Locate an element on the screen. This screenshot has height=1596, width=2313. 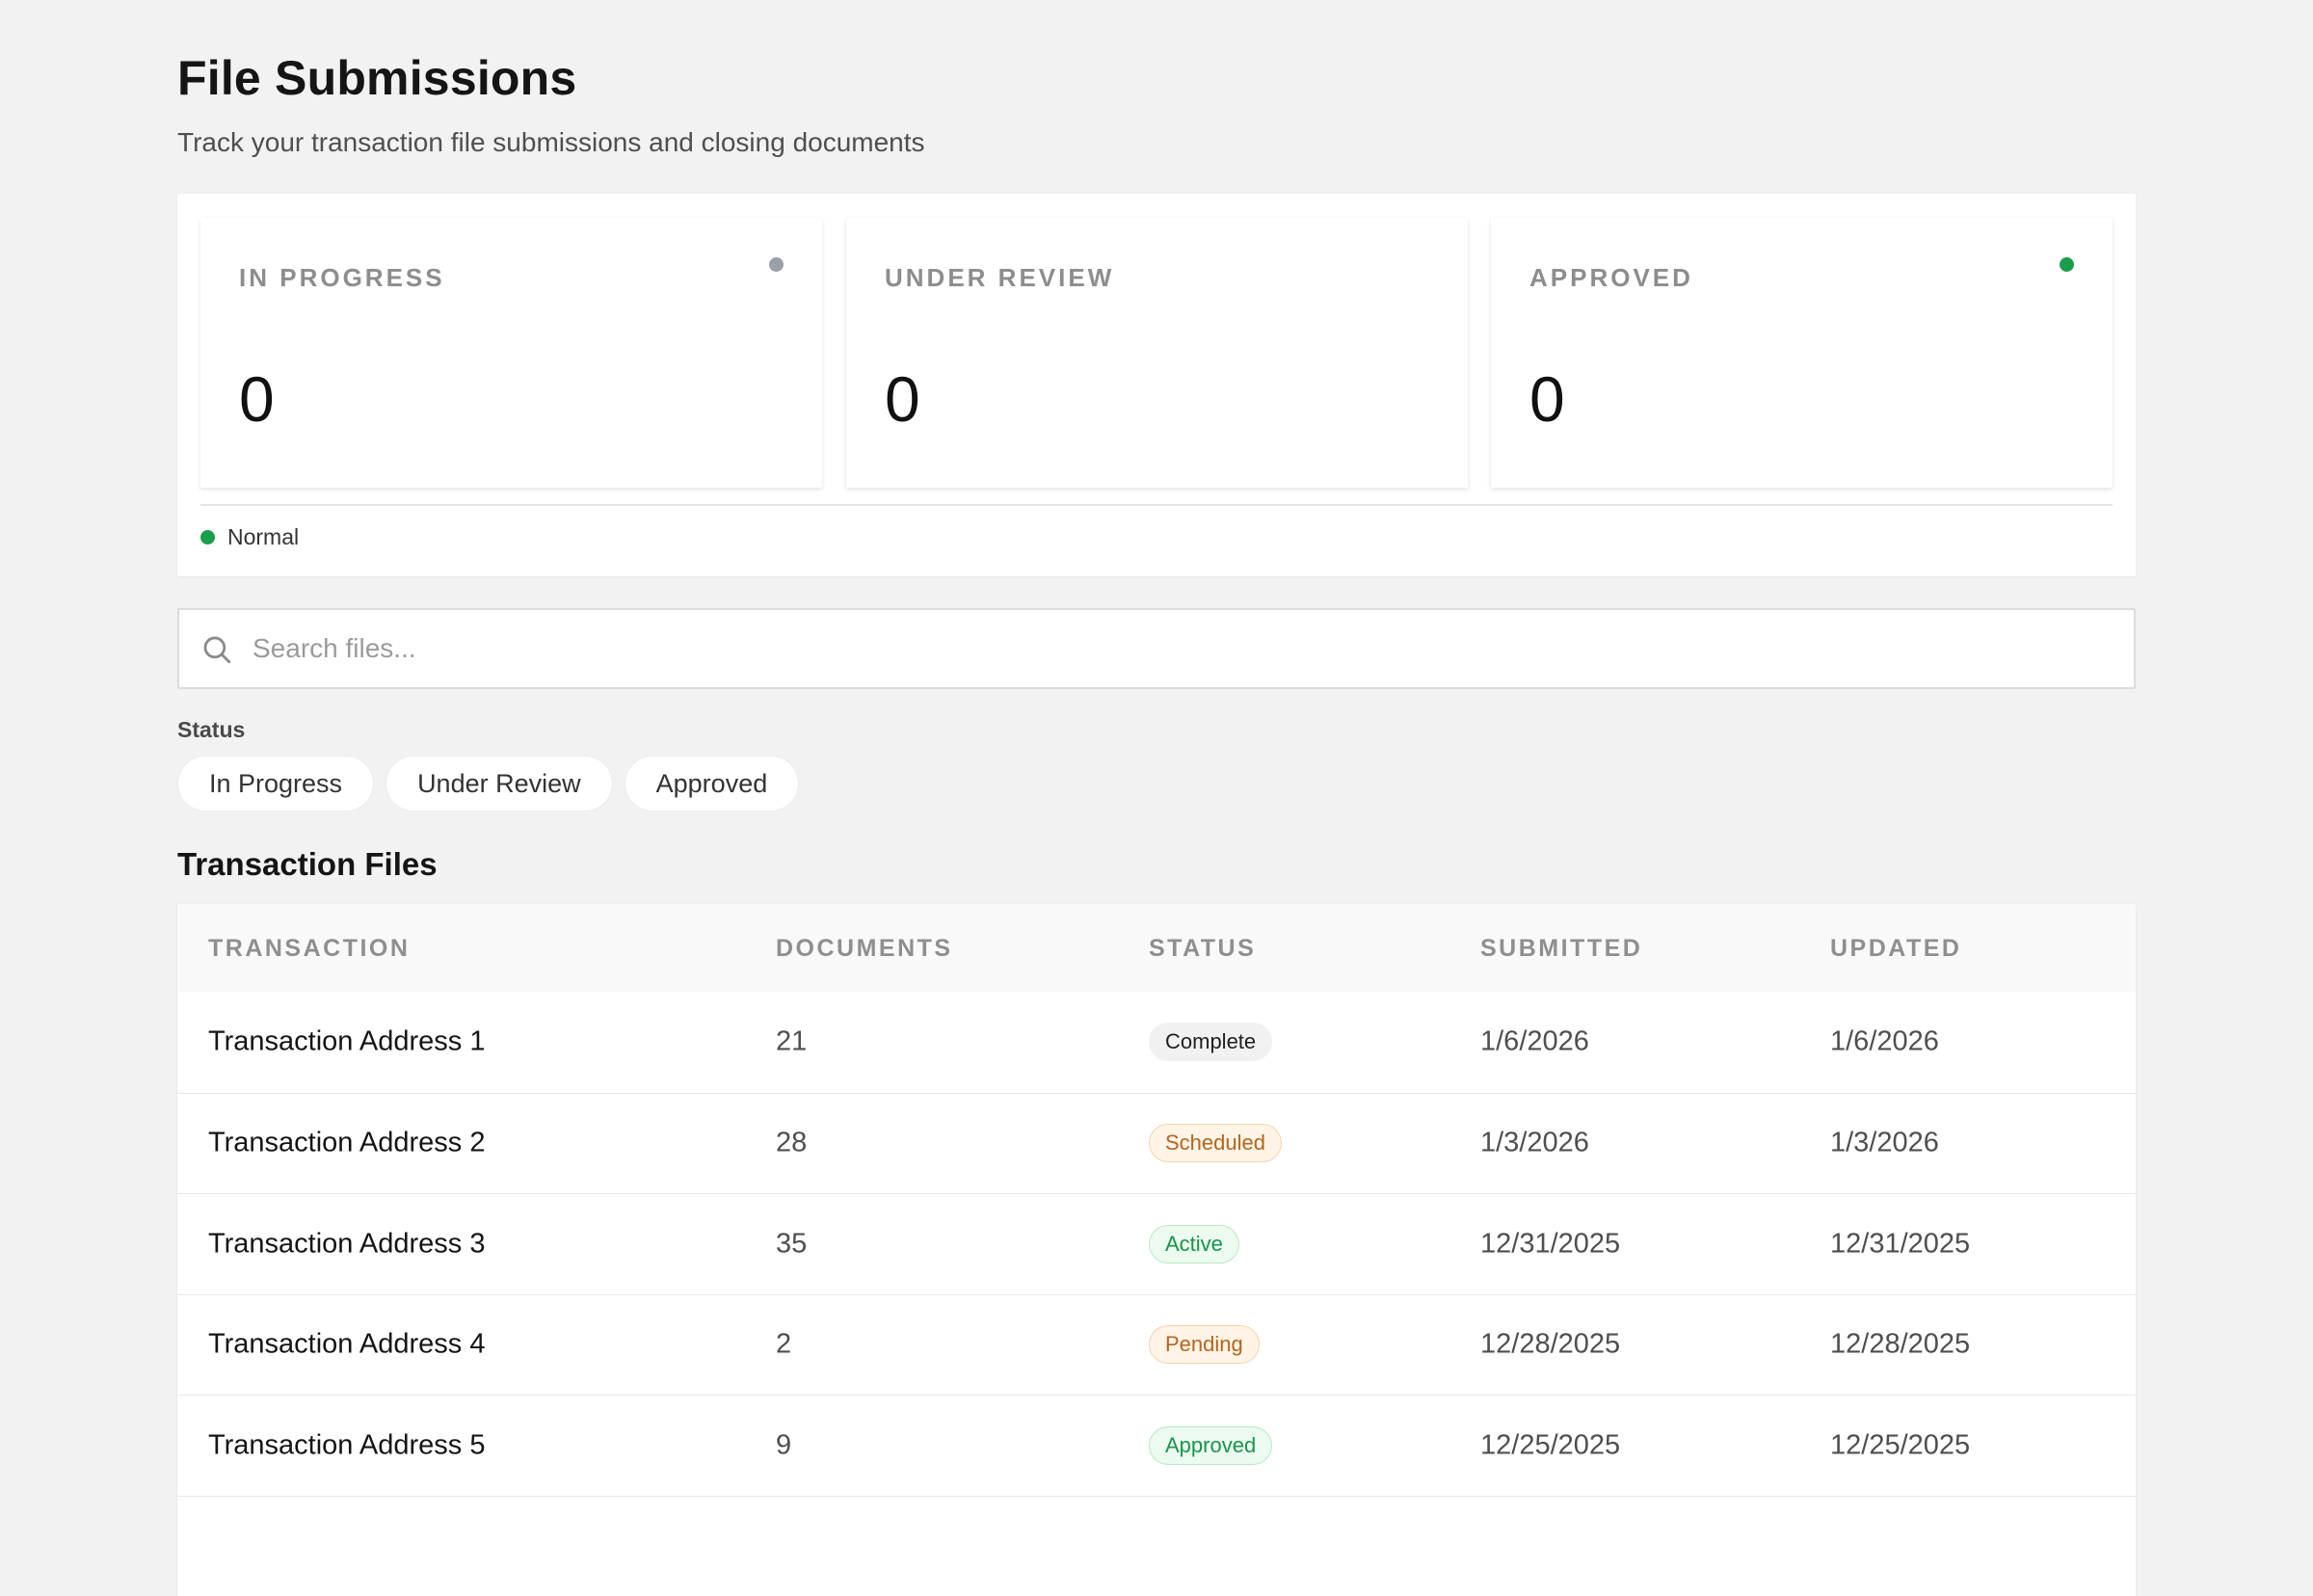
status-filter-chips: In Progress Under Review Approved is located at coordinates (488, 783).